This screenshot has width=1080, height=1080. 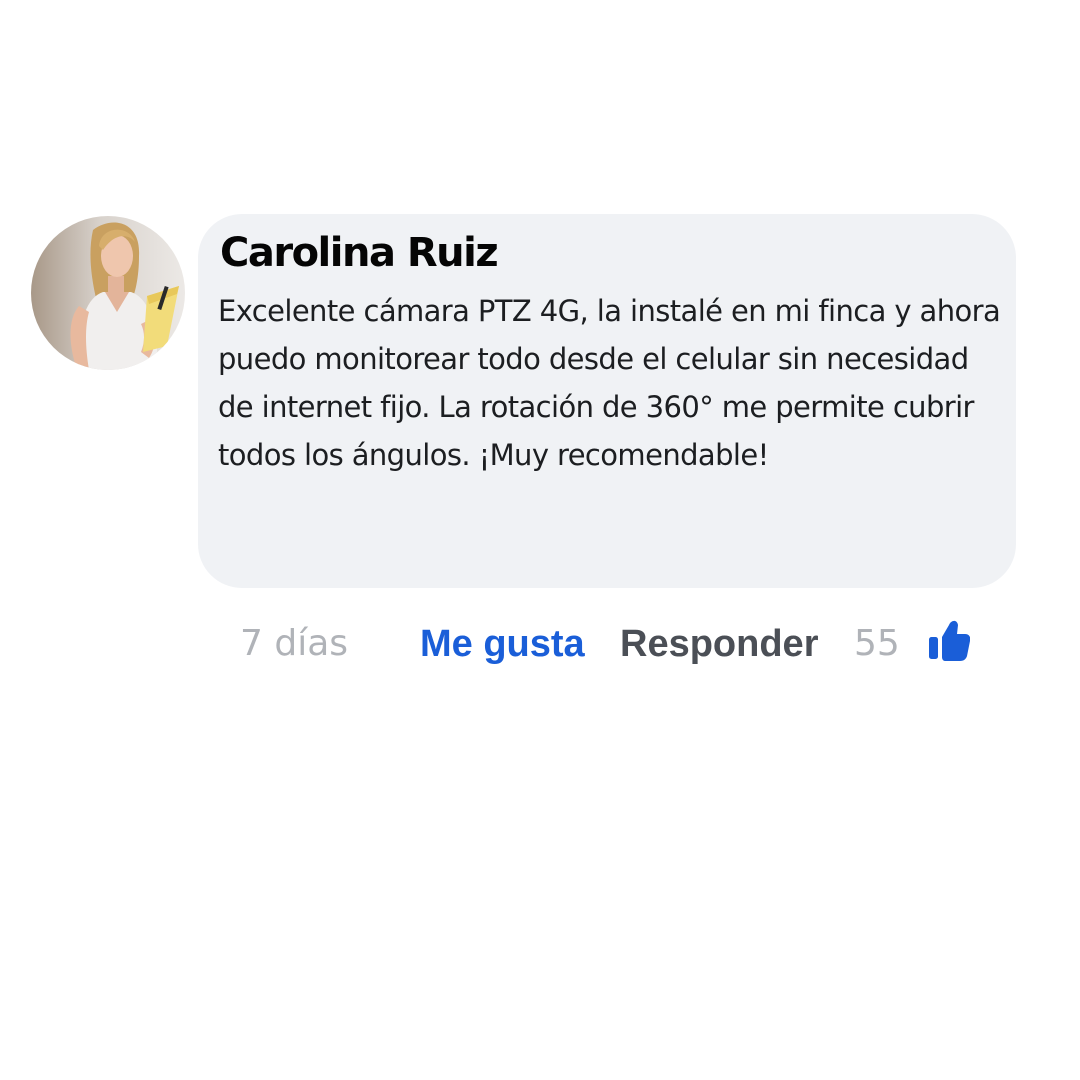 I want to click on thumbs-up-icon, so click(x=948, y=640).